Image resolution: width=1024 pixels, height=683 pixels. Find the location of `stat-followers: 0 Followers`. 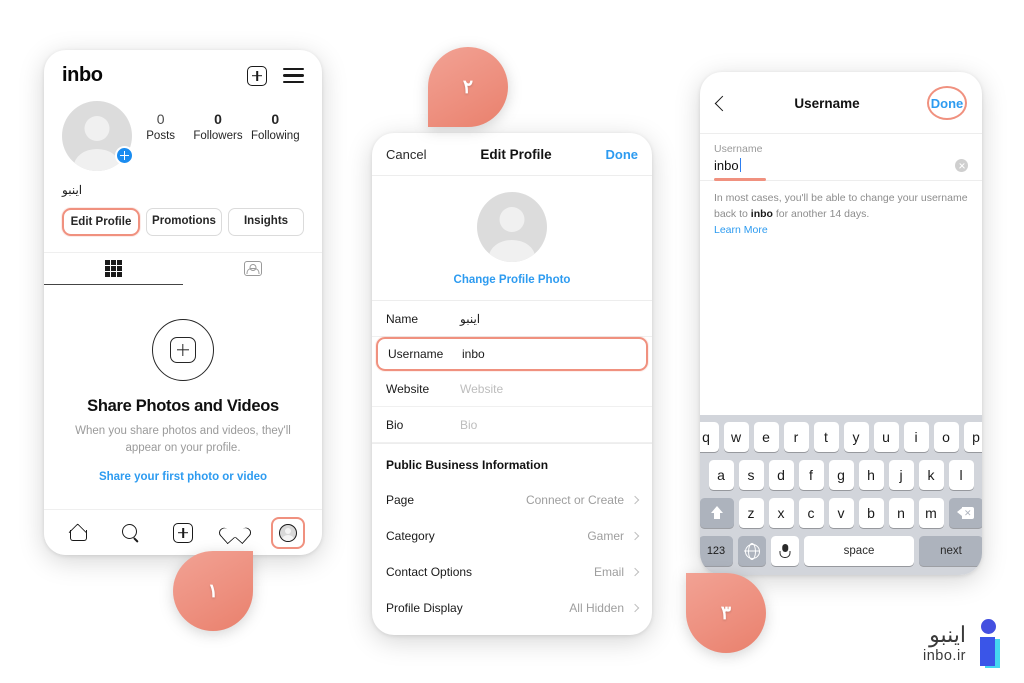

stat-followers: 0 Followers is located at coordinates (218, 127).